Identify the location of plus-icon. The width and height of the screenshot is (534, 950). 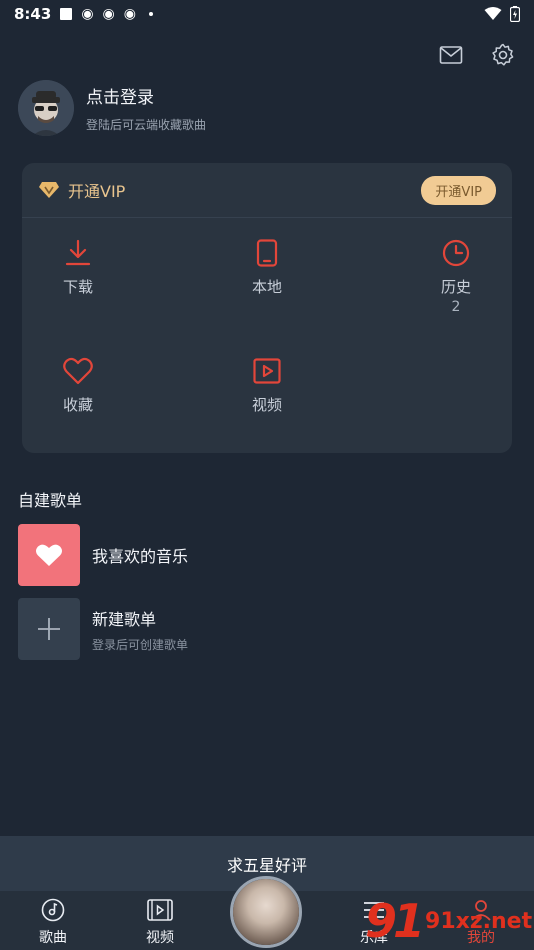
(49, 629).